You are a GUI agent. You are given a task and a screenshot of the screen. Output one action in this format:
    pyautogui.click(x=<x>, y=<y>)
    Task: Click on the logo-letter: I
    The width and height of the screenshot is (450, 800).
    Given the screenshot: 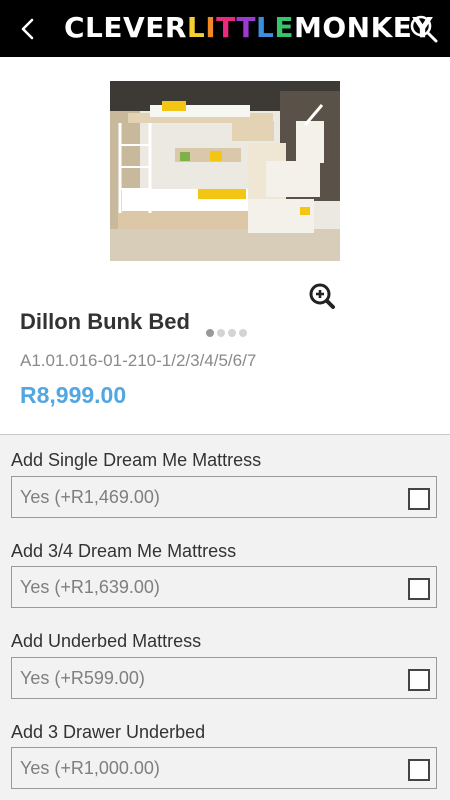 What is the action you would take?
    pyautogui.click(x=211, y=27)
    